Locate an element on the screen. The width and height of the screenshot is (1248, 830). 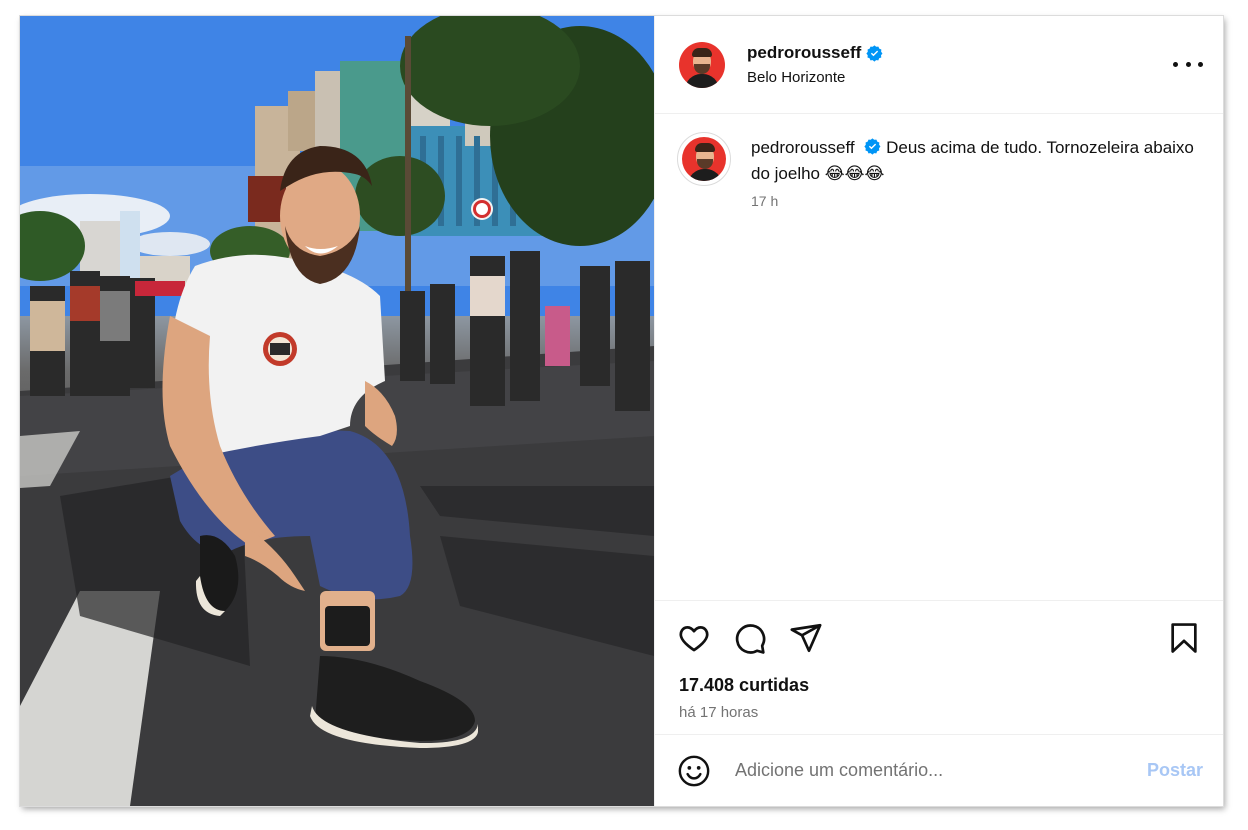
caption-username: pedrorousseff is located at coordinates (803, 147).